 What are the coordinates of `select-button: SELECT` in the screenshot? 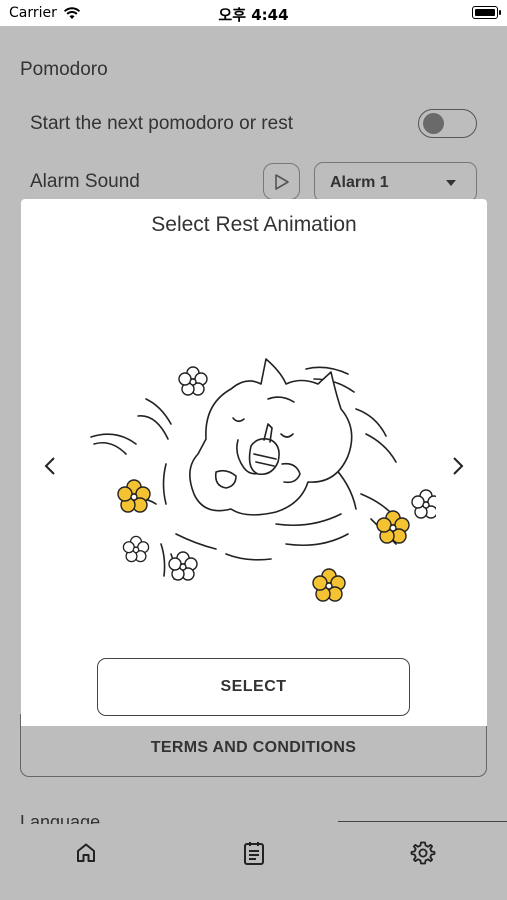 It's located at (253, 687).